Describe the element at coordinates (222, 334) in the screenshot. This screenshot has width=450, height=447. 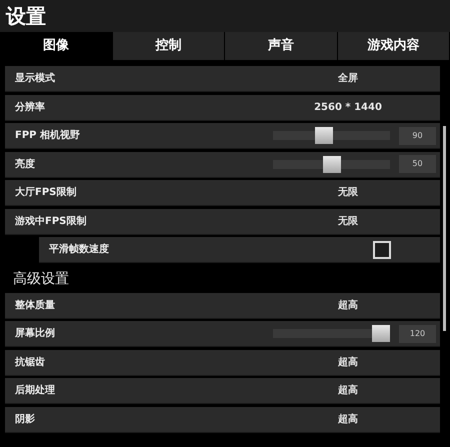
I see `setting-row: 屏幕比例 120` at that location.